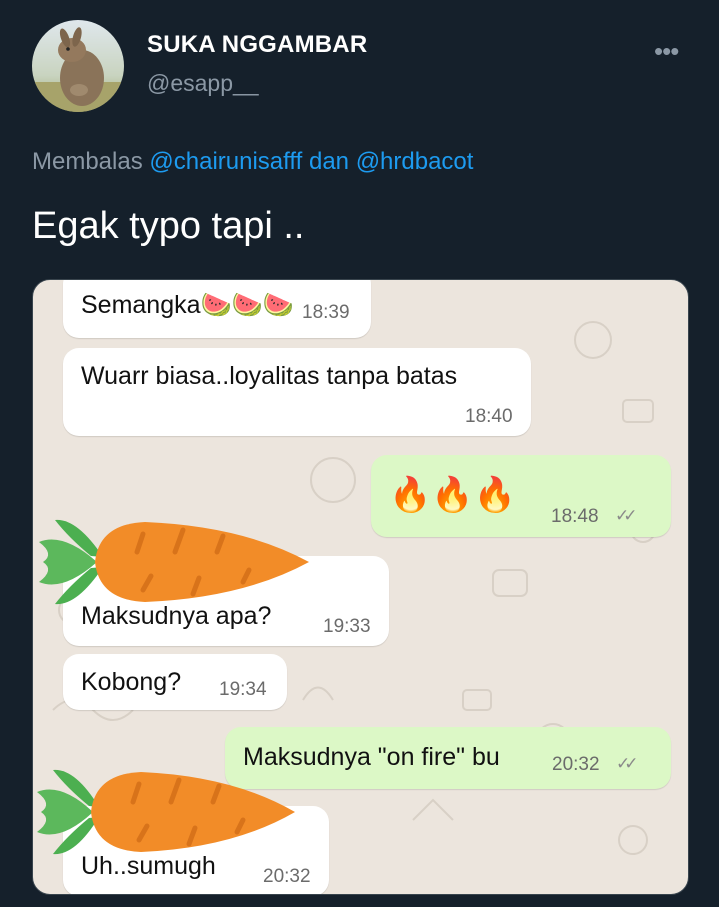 This screenshot has width=719, height=907. What do you see at coordinates (203, 83) in the screenshot?
I see `username-handle: @esapp__` at bounding box center [203, 83].